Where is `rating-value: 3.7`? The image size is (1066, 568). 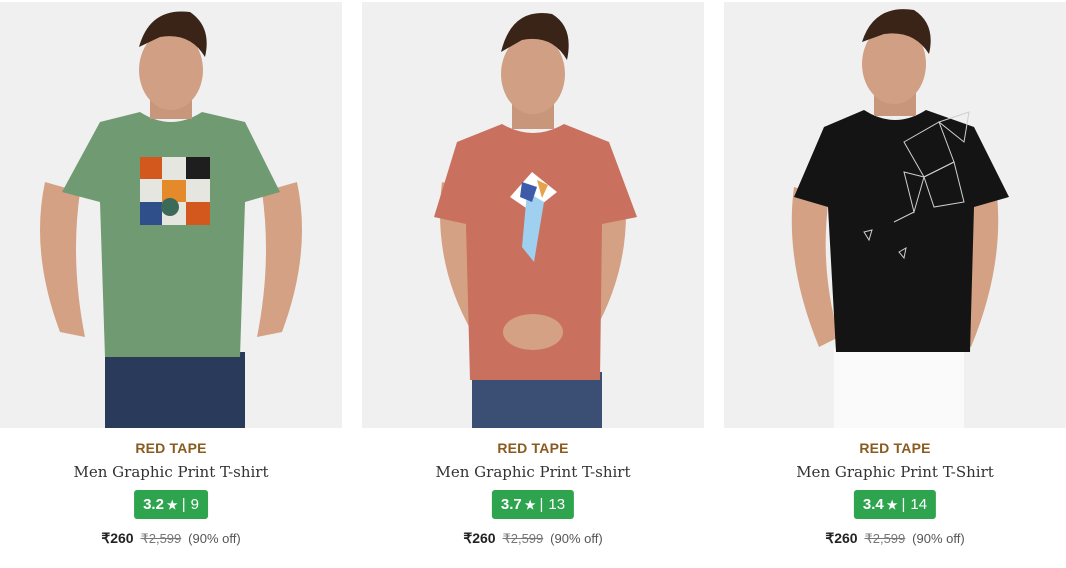 rating-value: 3.7 is located at coordinates (511, 504).